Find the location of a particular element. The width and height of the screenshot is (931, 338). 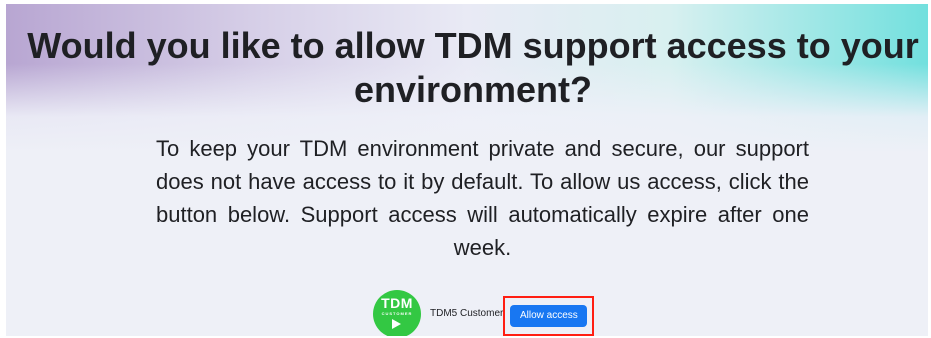

allow-access-highlight: Allow access is located at coordinates (549, 316).